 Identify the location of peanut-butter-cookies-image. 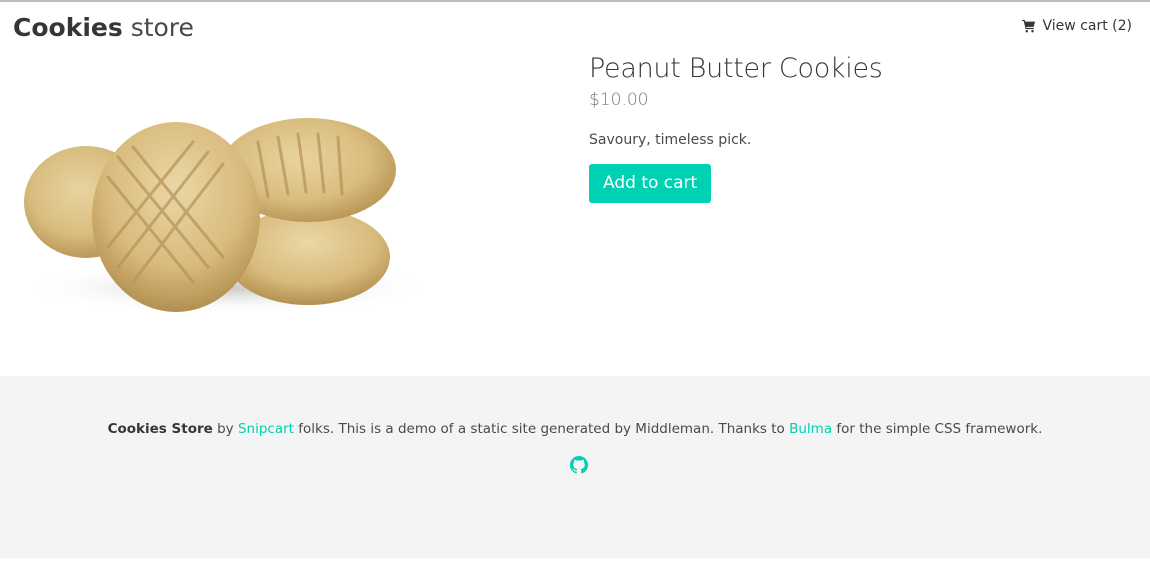
(228, 216).